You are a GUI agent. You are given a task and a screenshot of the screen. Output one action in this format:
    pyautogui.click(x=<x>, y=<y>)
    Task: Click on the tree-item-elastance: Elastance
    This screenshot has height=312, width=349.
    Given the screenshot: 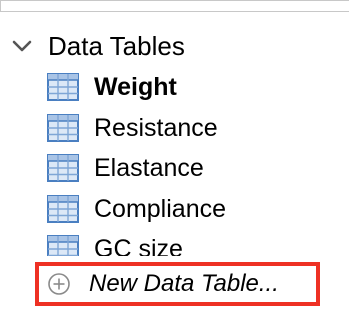 What is the action you would take?
    pyautogui.click(x=125, y=168)
    